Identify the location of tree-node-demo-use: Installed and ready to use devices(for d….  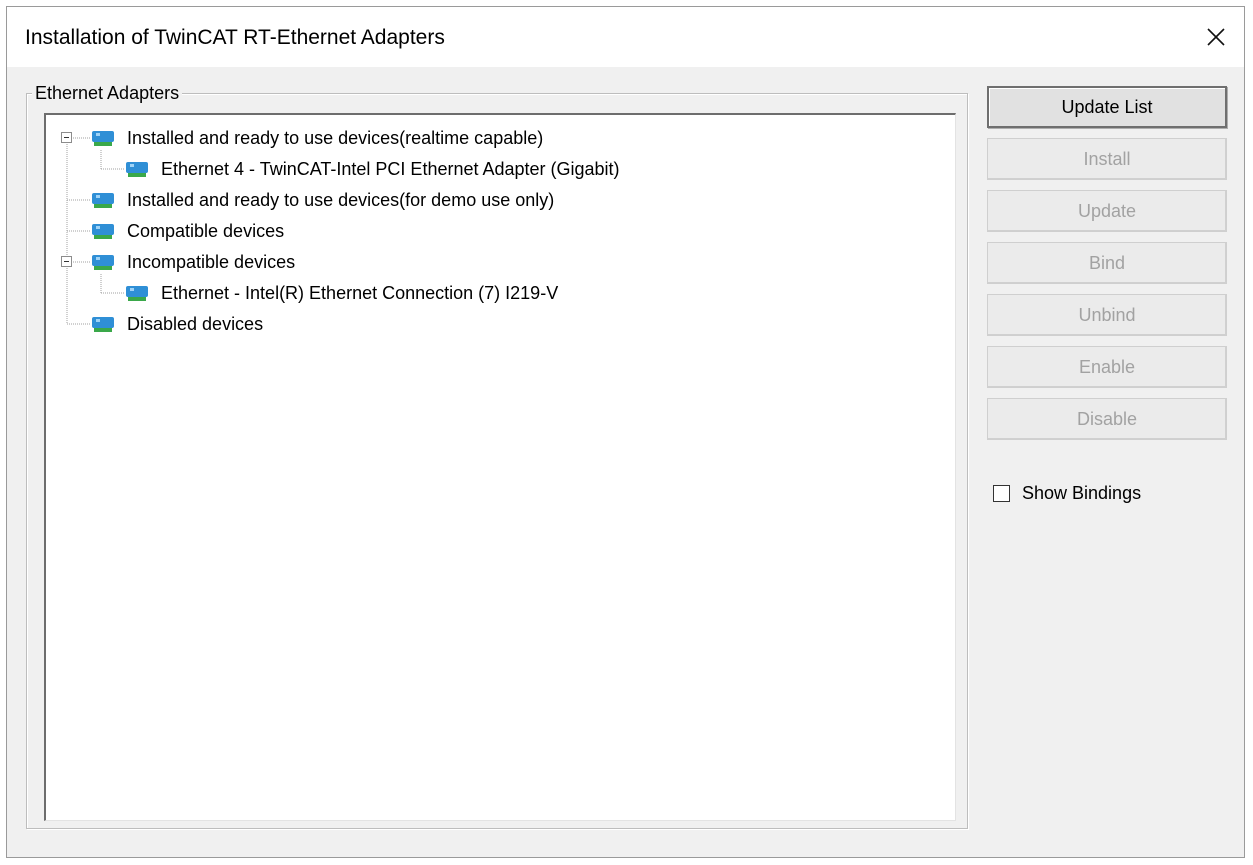
(323, 200).